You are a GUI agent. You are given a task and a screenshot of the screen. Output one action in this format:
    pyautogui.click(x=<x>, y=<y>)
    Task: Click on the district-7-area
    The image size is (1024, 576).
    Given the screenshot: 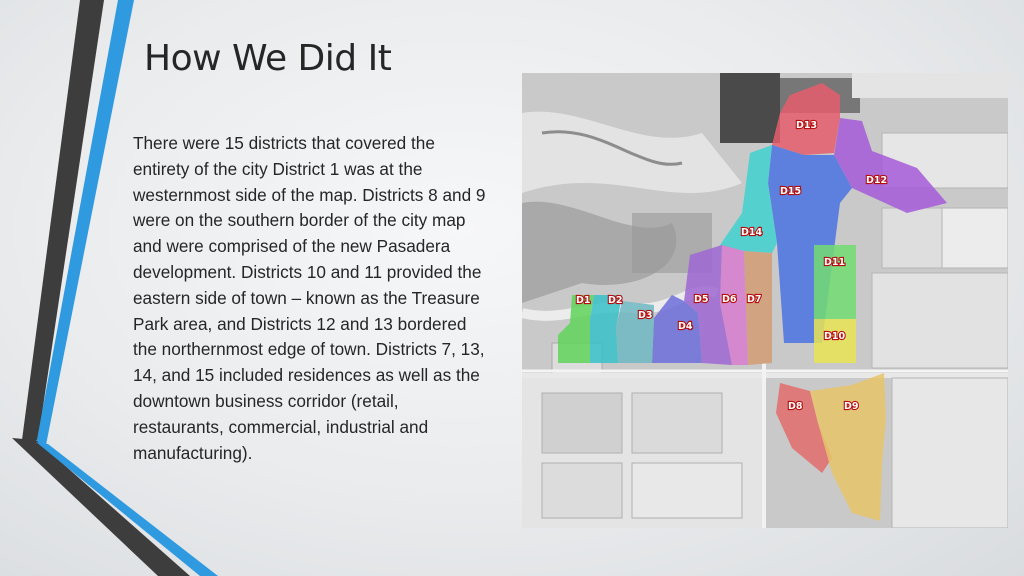 What is the action you would take?
    pyautogui.click(x=758, y=308)
    